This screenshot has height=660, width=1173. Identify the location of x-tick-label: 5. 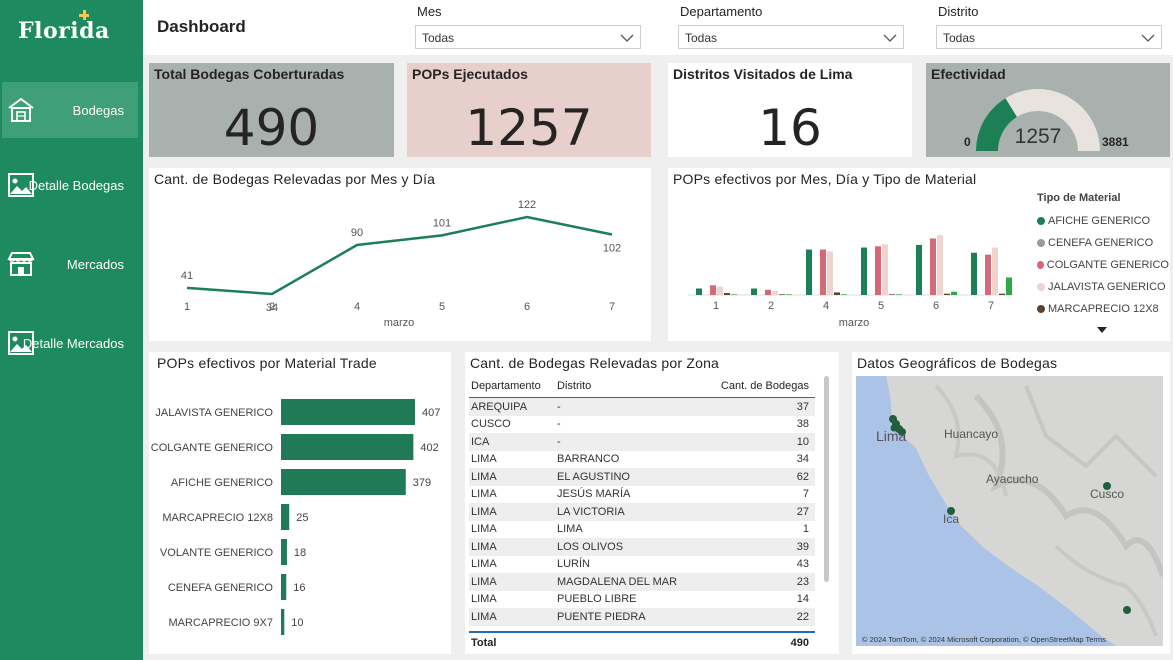
(881, 306).